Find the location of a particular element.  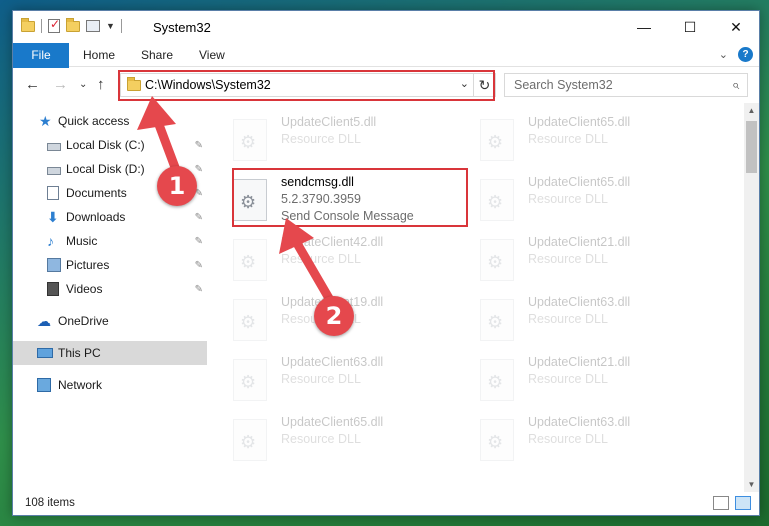

sidebar-item-pictures: Pictures ✎ is located at coordinates (110, 265).